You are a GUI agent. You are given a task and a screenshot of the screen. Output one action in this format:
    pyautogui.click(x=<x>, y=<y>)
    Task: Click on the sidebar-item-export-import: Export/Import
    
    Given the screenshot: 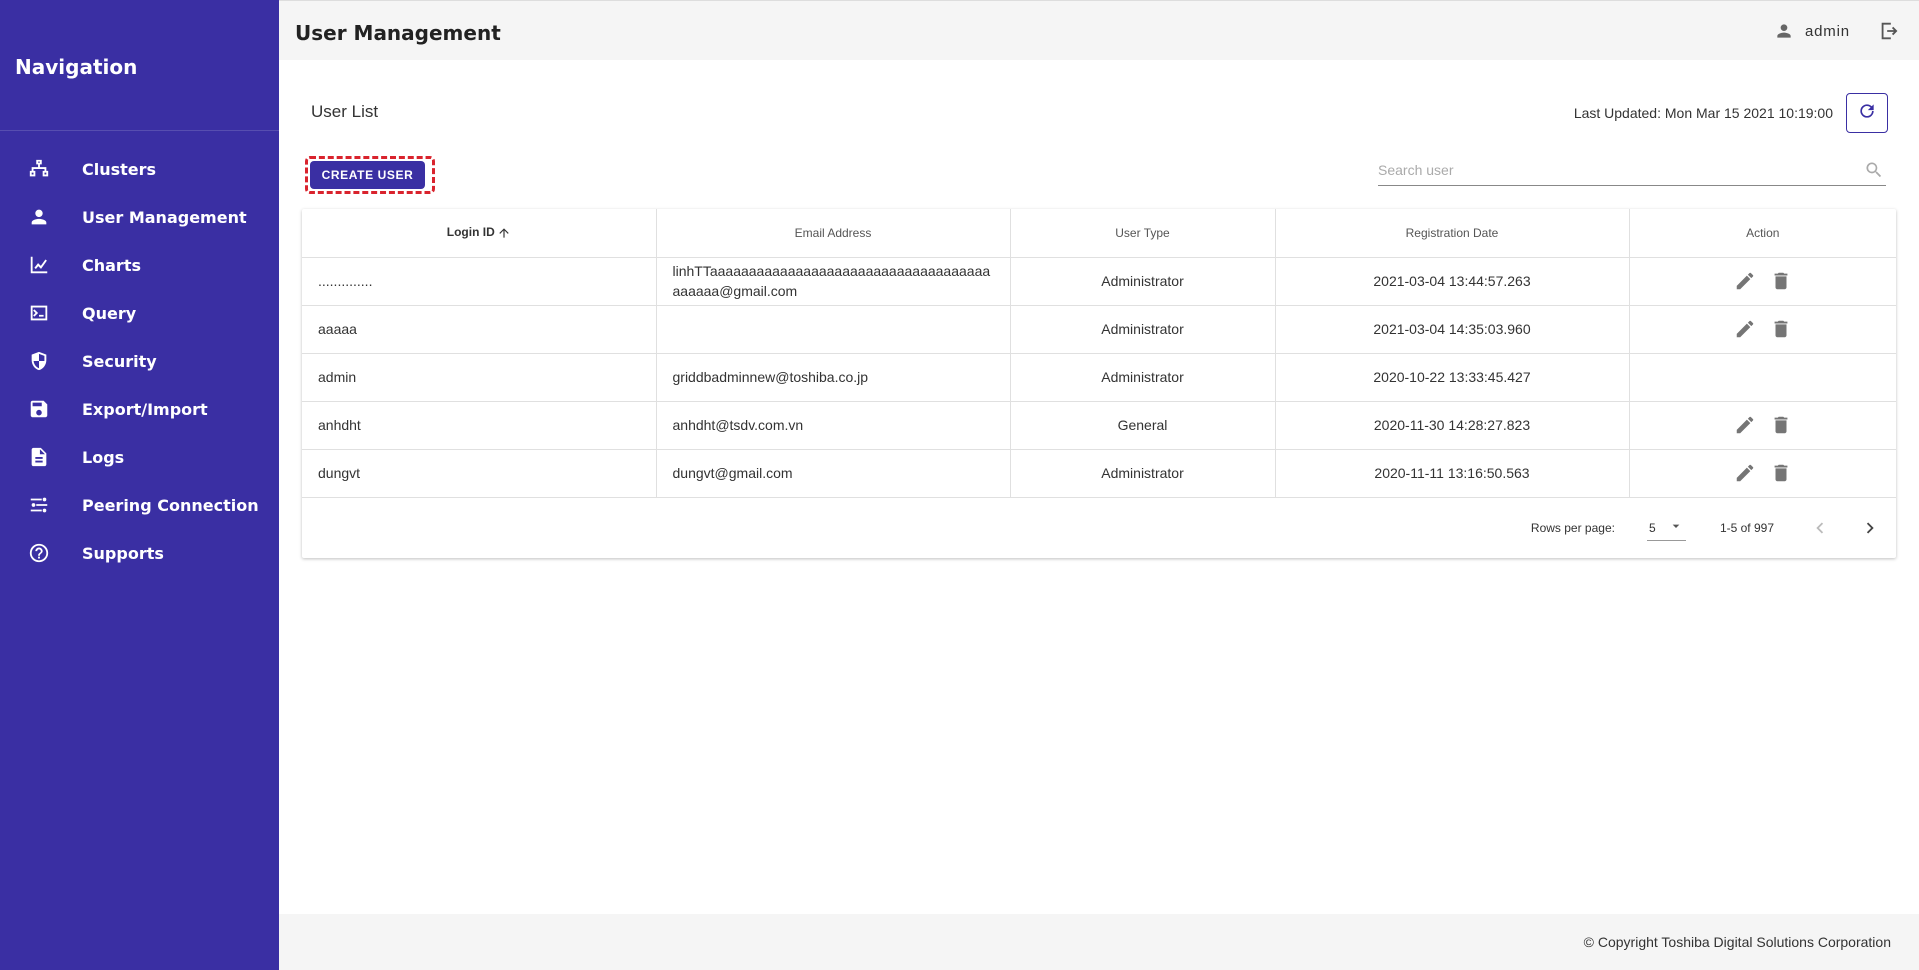 What is the action you would take?
    pyautogui.click(x=139, y=409)
    